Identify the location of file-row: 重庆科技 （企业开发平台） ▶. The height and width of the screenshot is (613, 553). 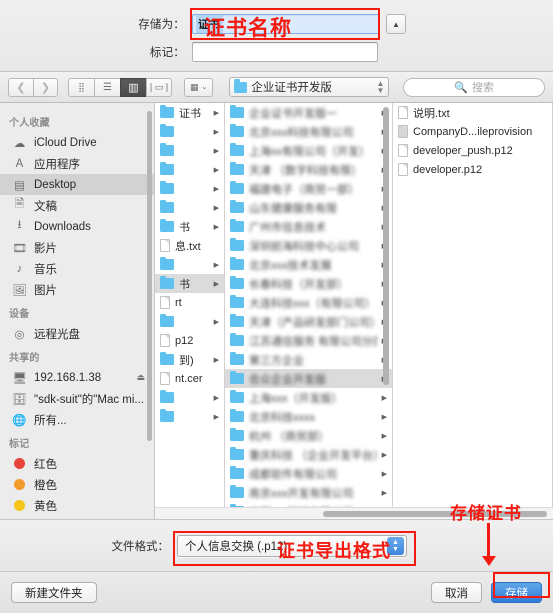
(308, 454).